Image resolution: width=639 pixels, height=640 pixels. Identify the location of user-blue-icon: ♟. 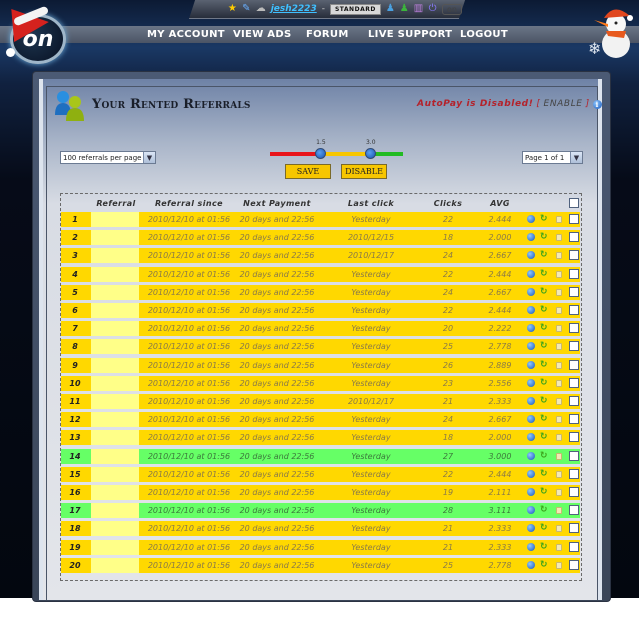
(390, 9).